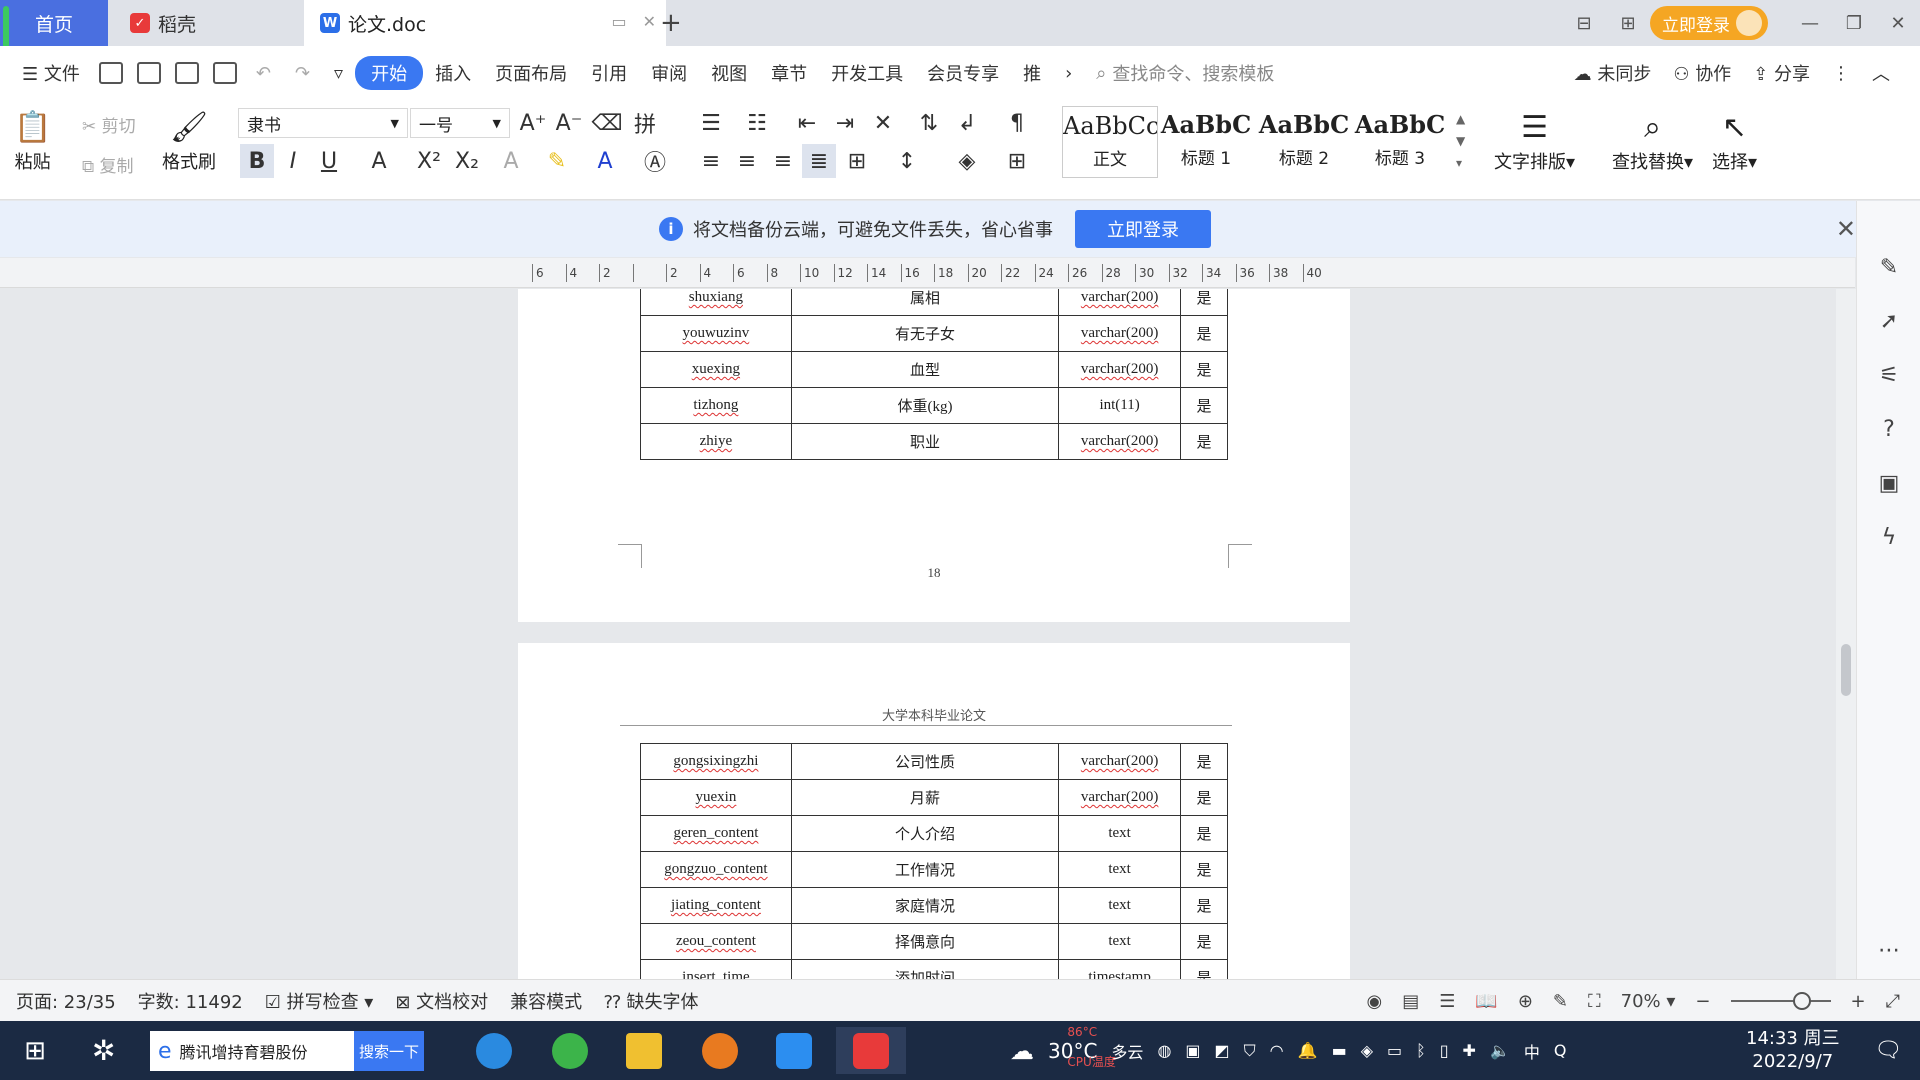 This screenshot has height=1080, width=1920. What do you see at coordinates (110, 73) in the screenshot?
I see `save-icon` at bounding box center [110, 73].